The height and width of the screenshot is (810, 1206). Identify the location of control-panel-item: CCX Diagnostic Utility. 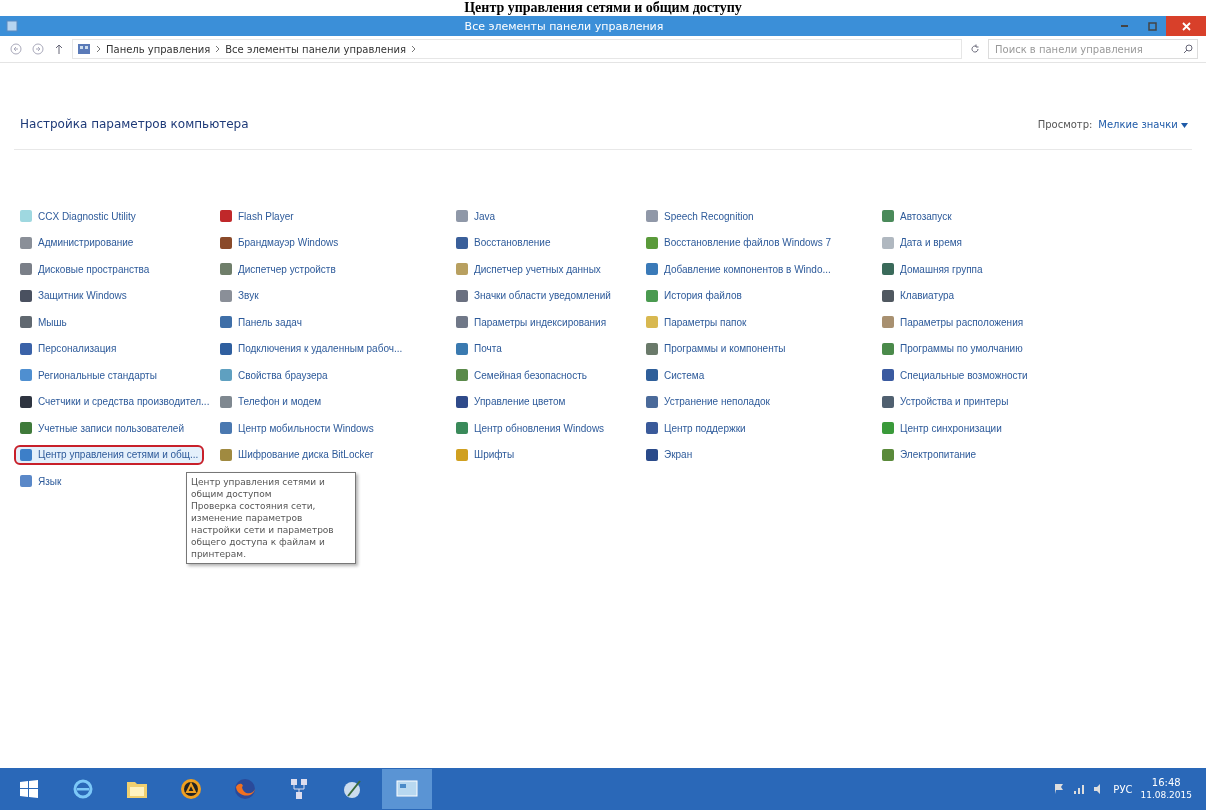
(78, 216).